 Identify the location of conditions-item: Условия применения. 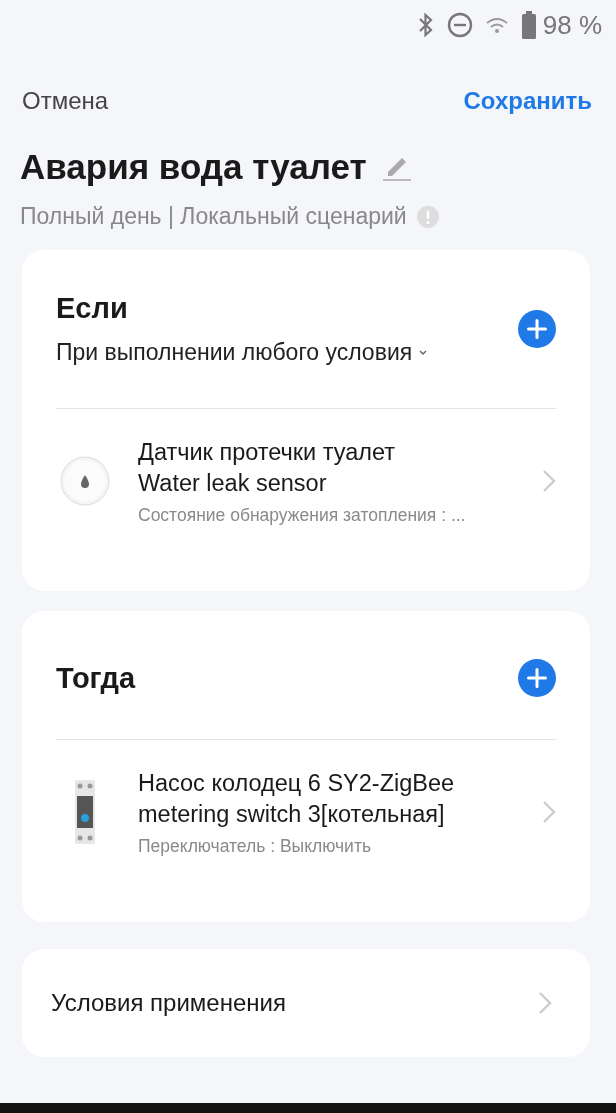
(306, 1003).